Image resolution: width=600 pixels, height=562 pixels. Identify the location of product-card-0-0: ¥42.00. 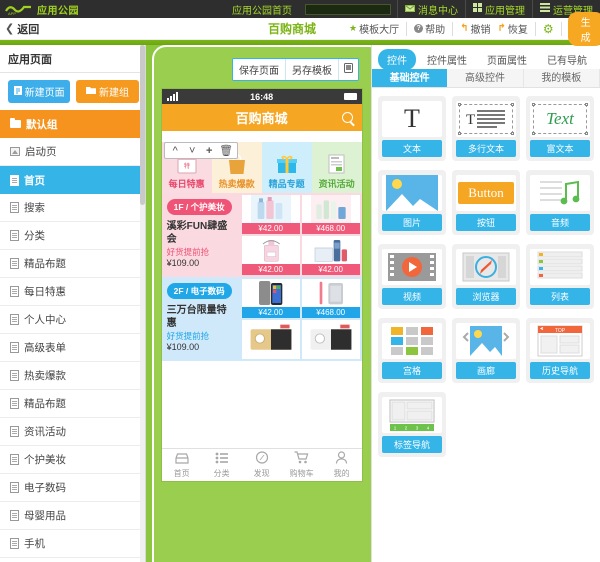
(270, 214).